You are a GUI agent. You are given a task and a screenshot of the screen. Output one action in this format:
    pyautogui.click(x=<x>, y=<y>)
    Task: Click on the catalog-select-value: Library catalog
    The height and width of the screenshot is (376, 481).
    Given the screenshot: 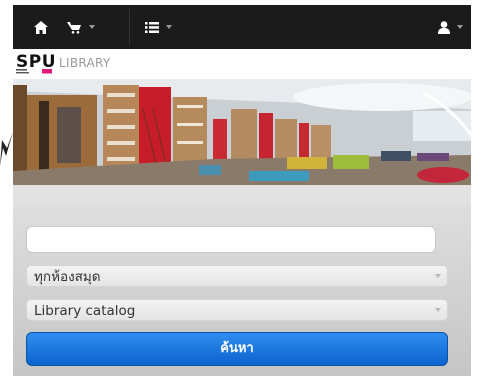 What is the action you would take?
    pyautogui.click(x=85, y=311)
    